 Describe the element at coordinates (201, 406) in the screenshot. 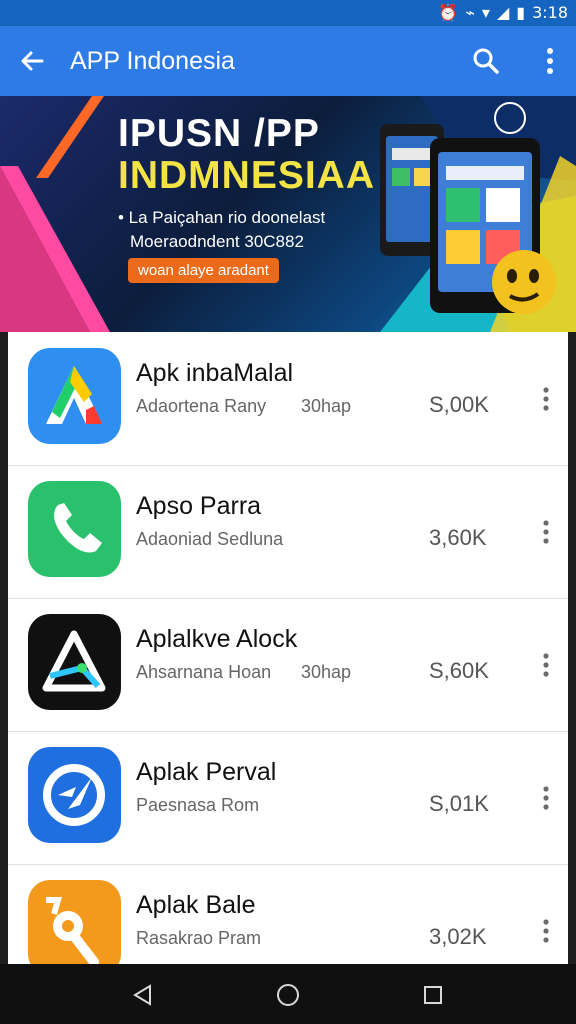

I see `app-developer: Adaortena Rany` at that location.